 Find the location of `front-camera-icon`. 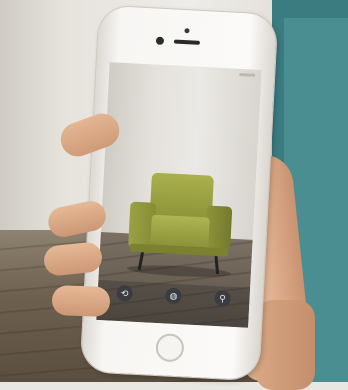

front-camera-icon is located at coordinates (160, 40).